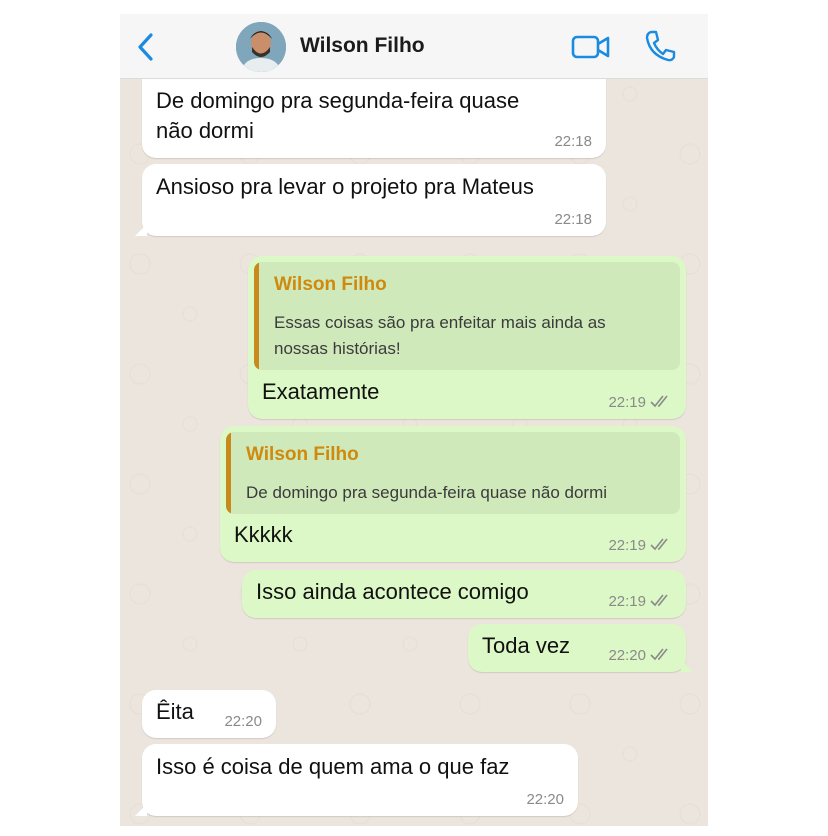  What do you see at coordinates (263, 534) in the screenshot?
I see `message-text: Kkkkk` at bounding box center [263, 534].